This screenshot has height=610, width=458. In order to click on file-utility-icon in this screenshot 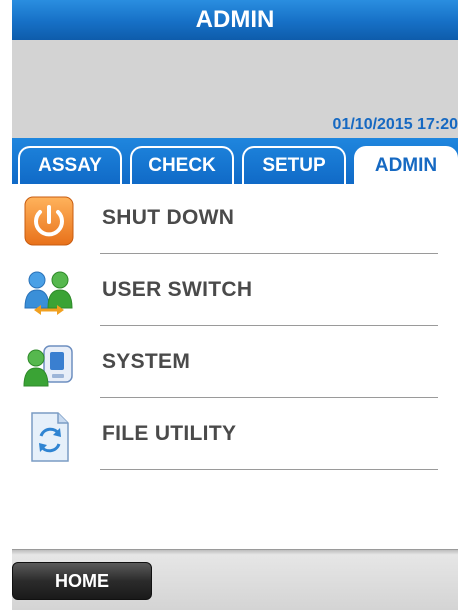, I will do `click(50, 437)`.